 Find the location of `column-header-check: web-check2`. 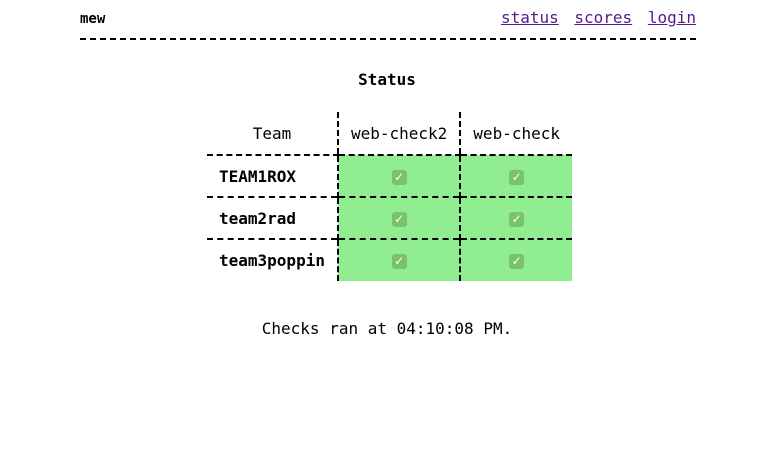

column-header-check: web-check2 is located at coordinates (398, 134).